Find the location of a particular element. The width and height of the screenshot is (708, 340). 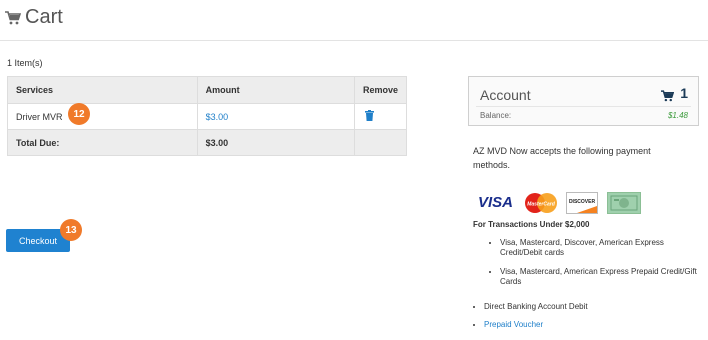

page-title: Cart is located at coordinates (44, 17).